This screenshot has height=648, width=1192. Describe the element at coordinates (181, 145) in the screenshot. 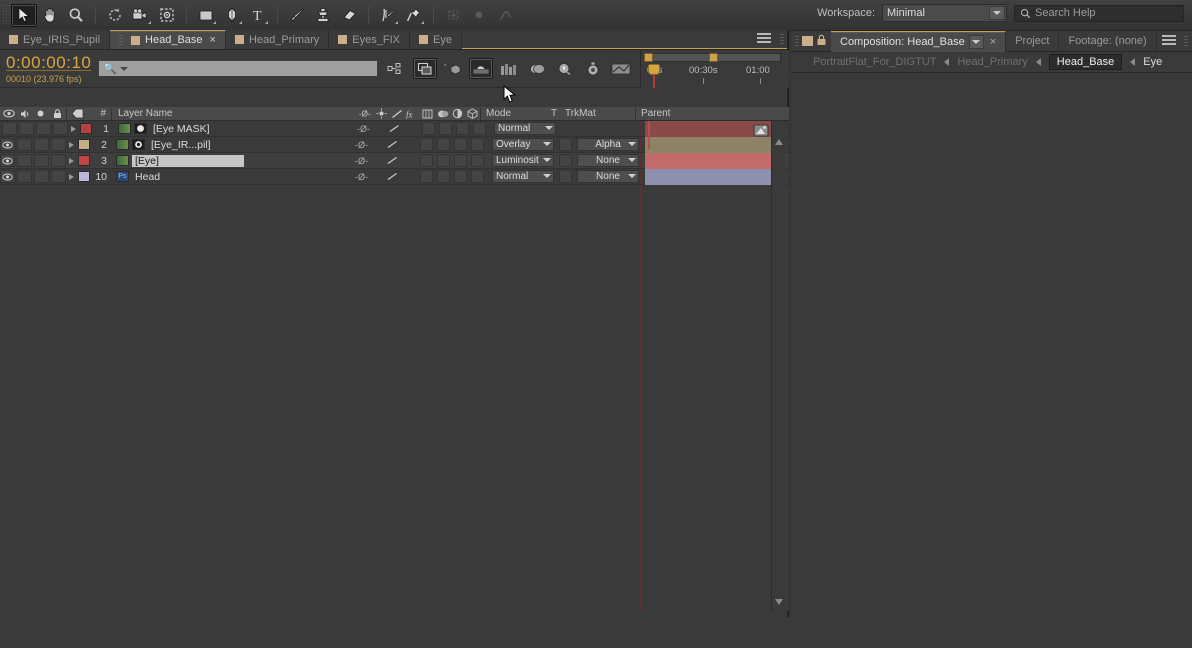

I see `layer-name: [Eye_IR...pil]` at that location.